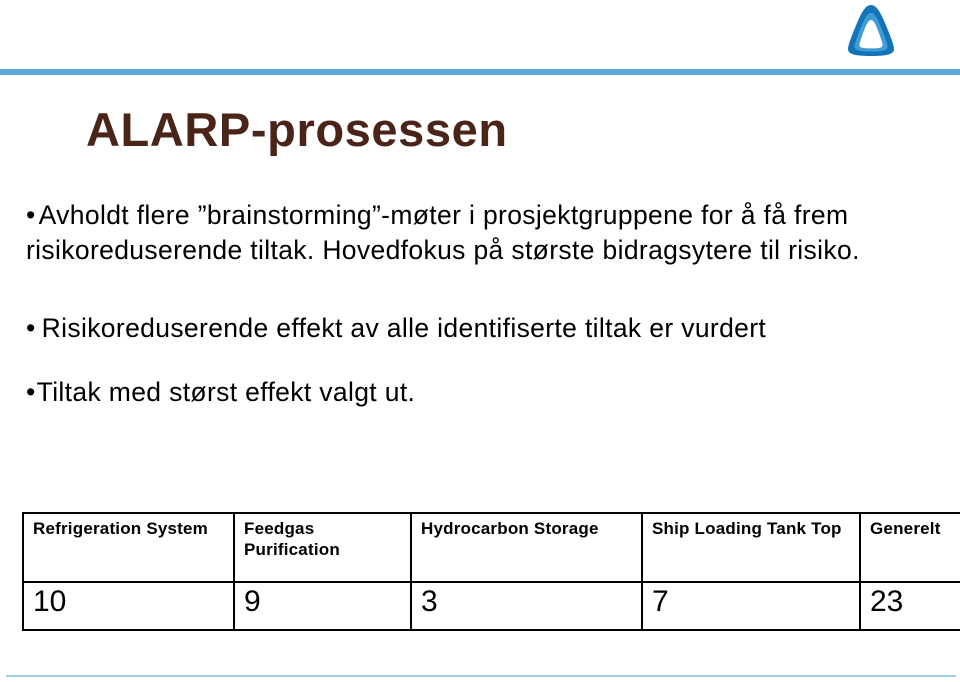 The height and width of the screenshot is (682, 960). What do you see at coordinates (751, 547) in the screenshot?
I see `table-header-cell: Ship Loading Tank Top` at bounding box center [751, 547].